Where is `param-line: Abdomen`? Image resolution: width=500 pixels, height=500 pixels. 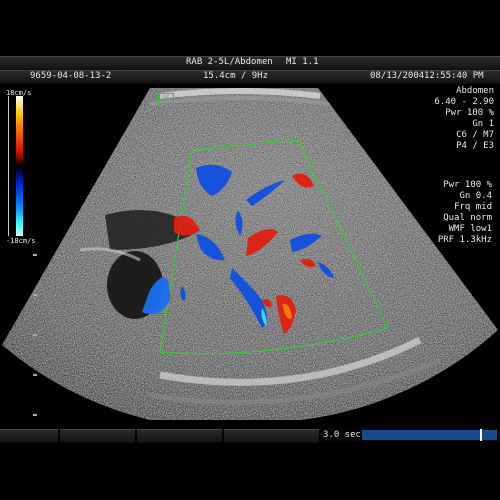 param-line: Abdomen is located at coordinates (475, 91).